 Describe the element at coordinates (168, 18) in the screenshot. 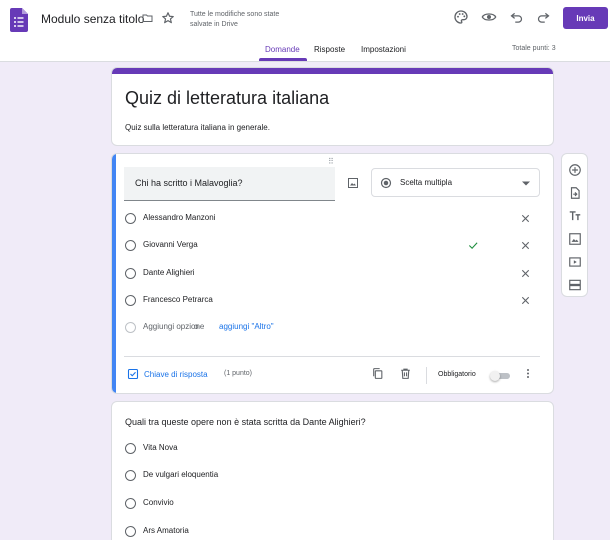

I see `star-icon` at that location.